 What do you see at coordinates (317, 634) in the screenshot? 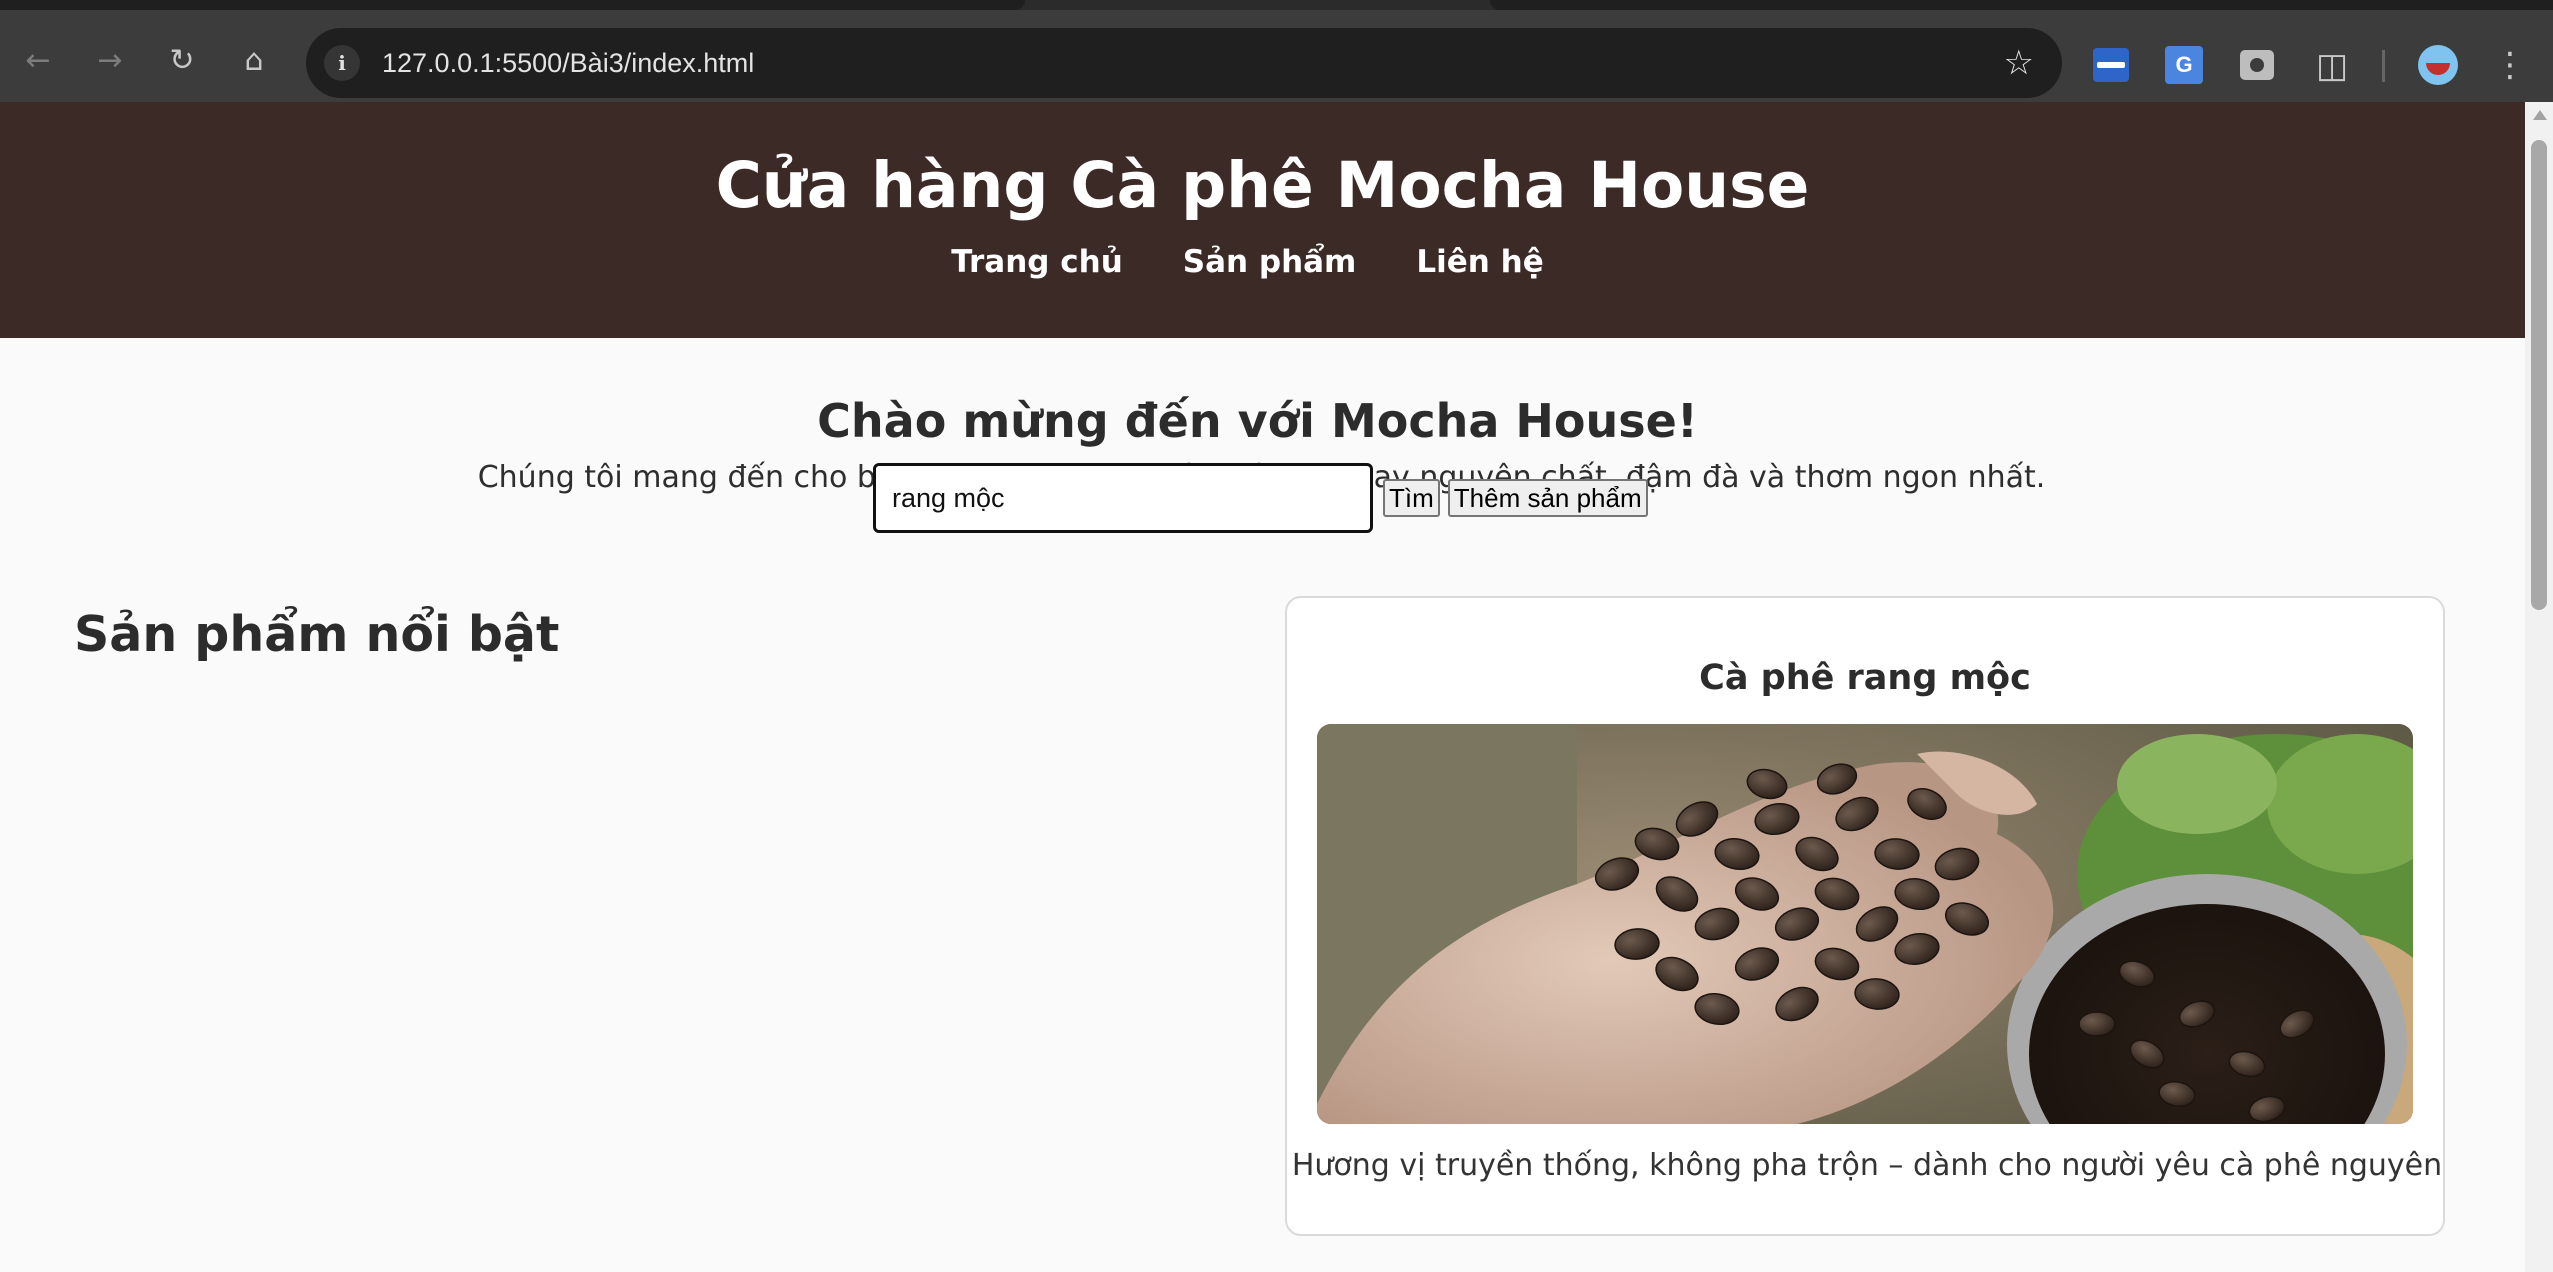
I see `featured-title: Sản phẩm nổi bật` at bounding box center [317, 634].